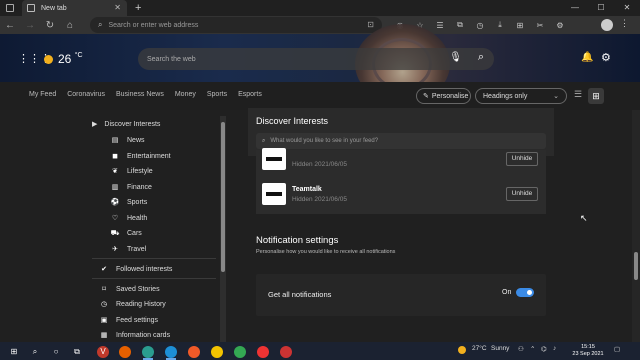  Describe the element at coordinates (263, 352) in the screenshot. I see `opera-icon` at that location.